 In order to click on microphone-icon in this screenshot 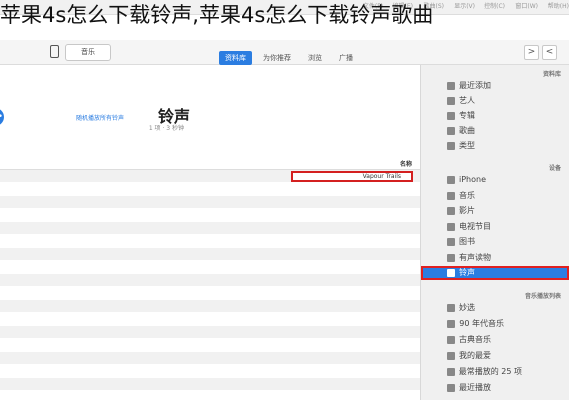, I will do `click(451, 101)`.